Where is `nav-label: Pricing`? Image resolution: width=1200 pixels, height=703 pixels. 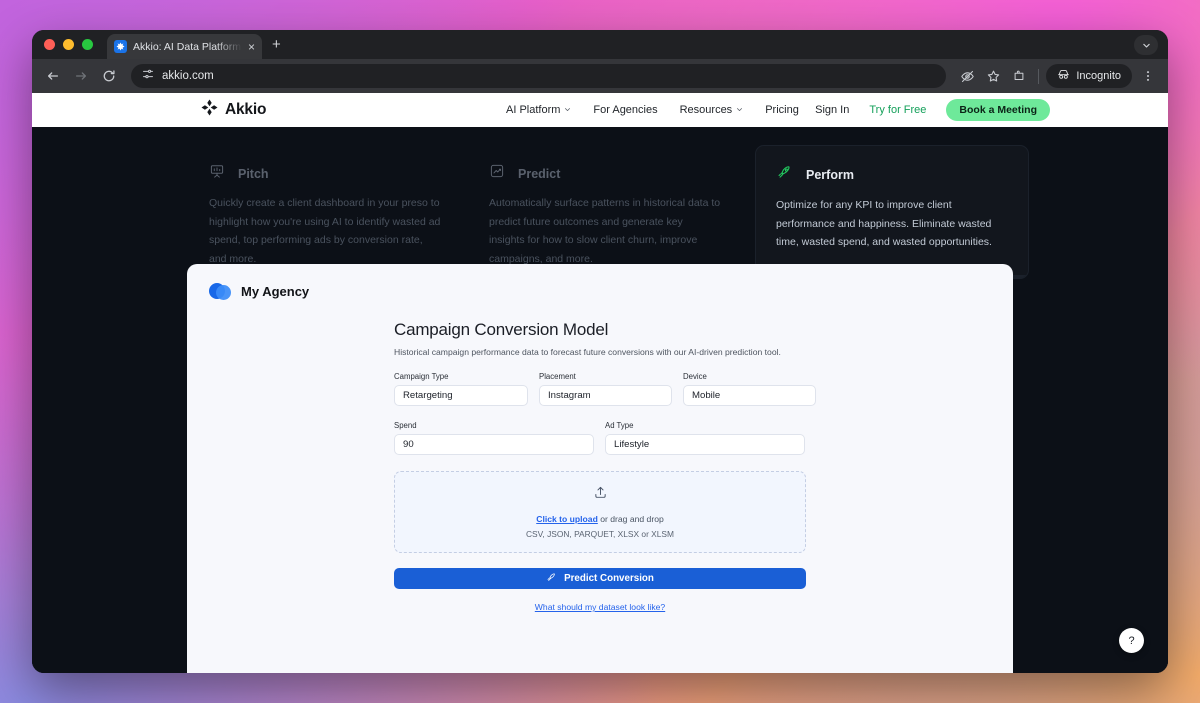
nav-label: Pricing is located at coordinates (782, 110).